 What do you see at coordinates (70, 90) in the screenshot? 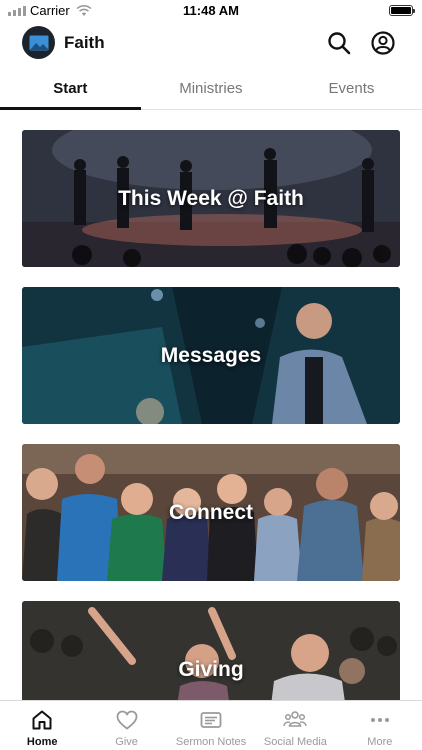
I see `tab-start: Start` at bounding box center [70, 90].